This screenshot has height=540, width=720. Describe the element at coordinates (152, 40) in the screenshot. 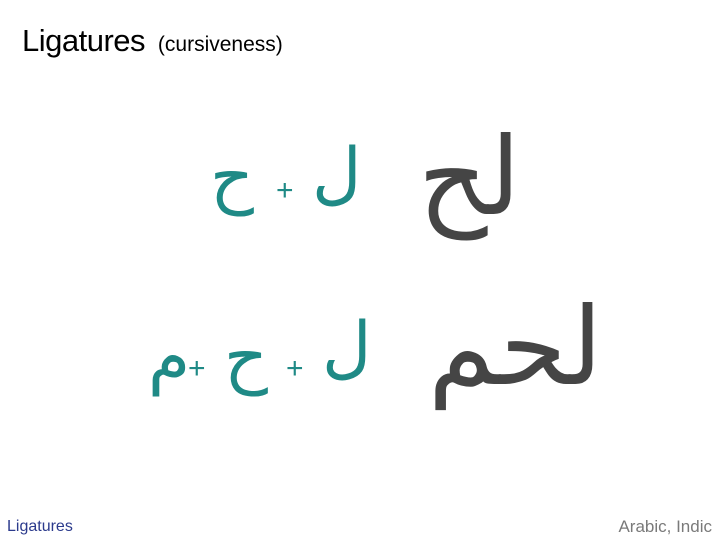

I see `slide-title: Ligatures (cursiveness)` at that location.